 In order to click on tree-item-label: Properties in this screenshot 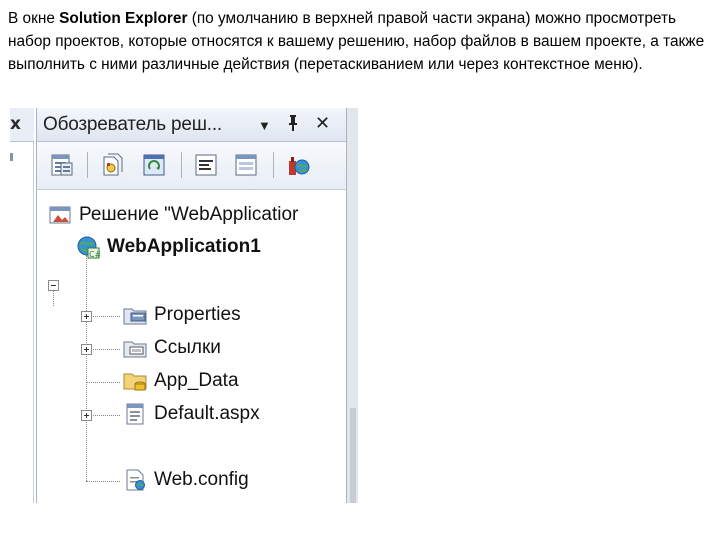, I will do `click(197, 314)`.